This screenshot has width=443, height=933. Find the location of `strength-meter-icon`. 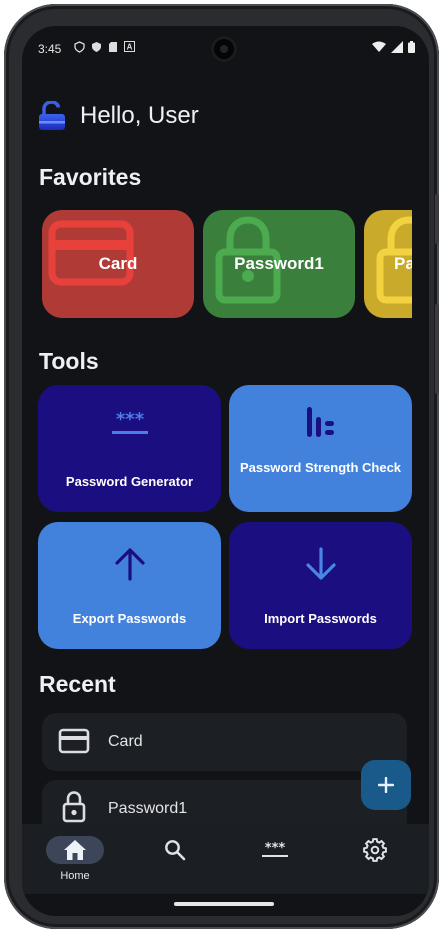

strength-meter-icon is located at coordinates (320, 422).